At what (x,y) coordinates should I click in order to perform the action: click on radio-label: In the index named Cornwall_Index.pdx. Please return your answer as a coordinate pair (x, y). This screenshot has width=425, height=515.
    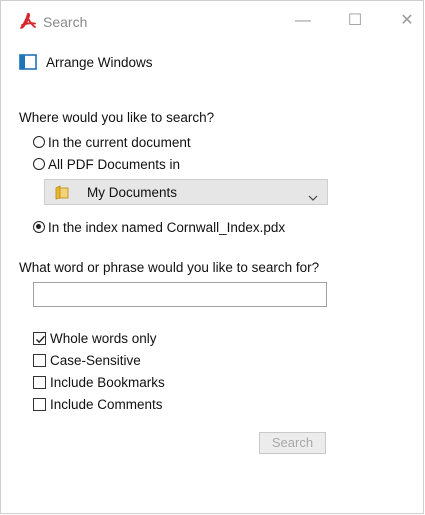
    Looking at the image, I should click on (167, 227).